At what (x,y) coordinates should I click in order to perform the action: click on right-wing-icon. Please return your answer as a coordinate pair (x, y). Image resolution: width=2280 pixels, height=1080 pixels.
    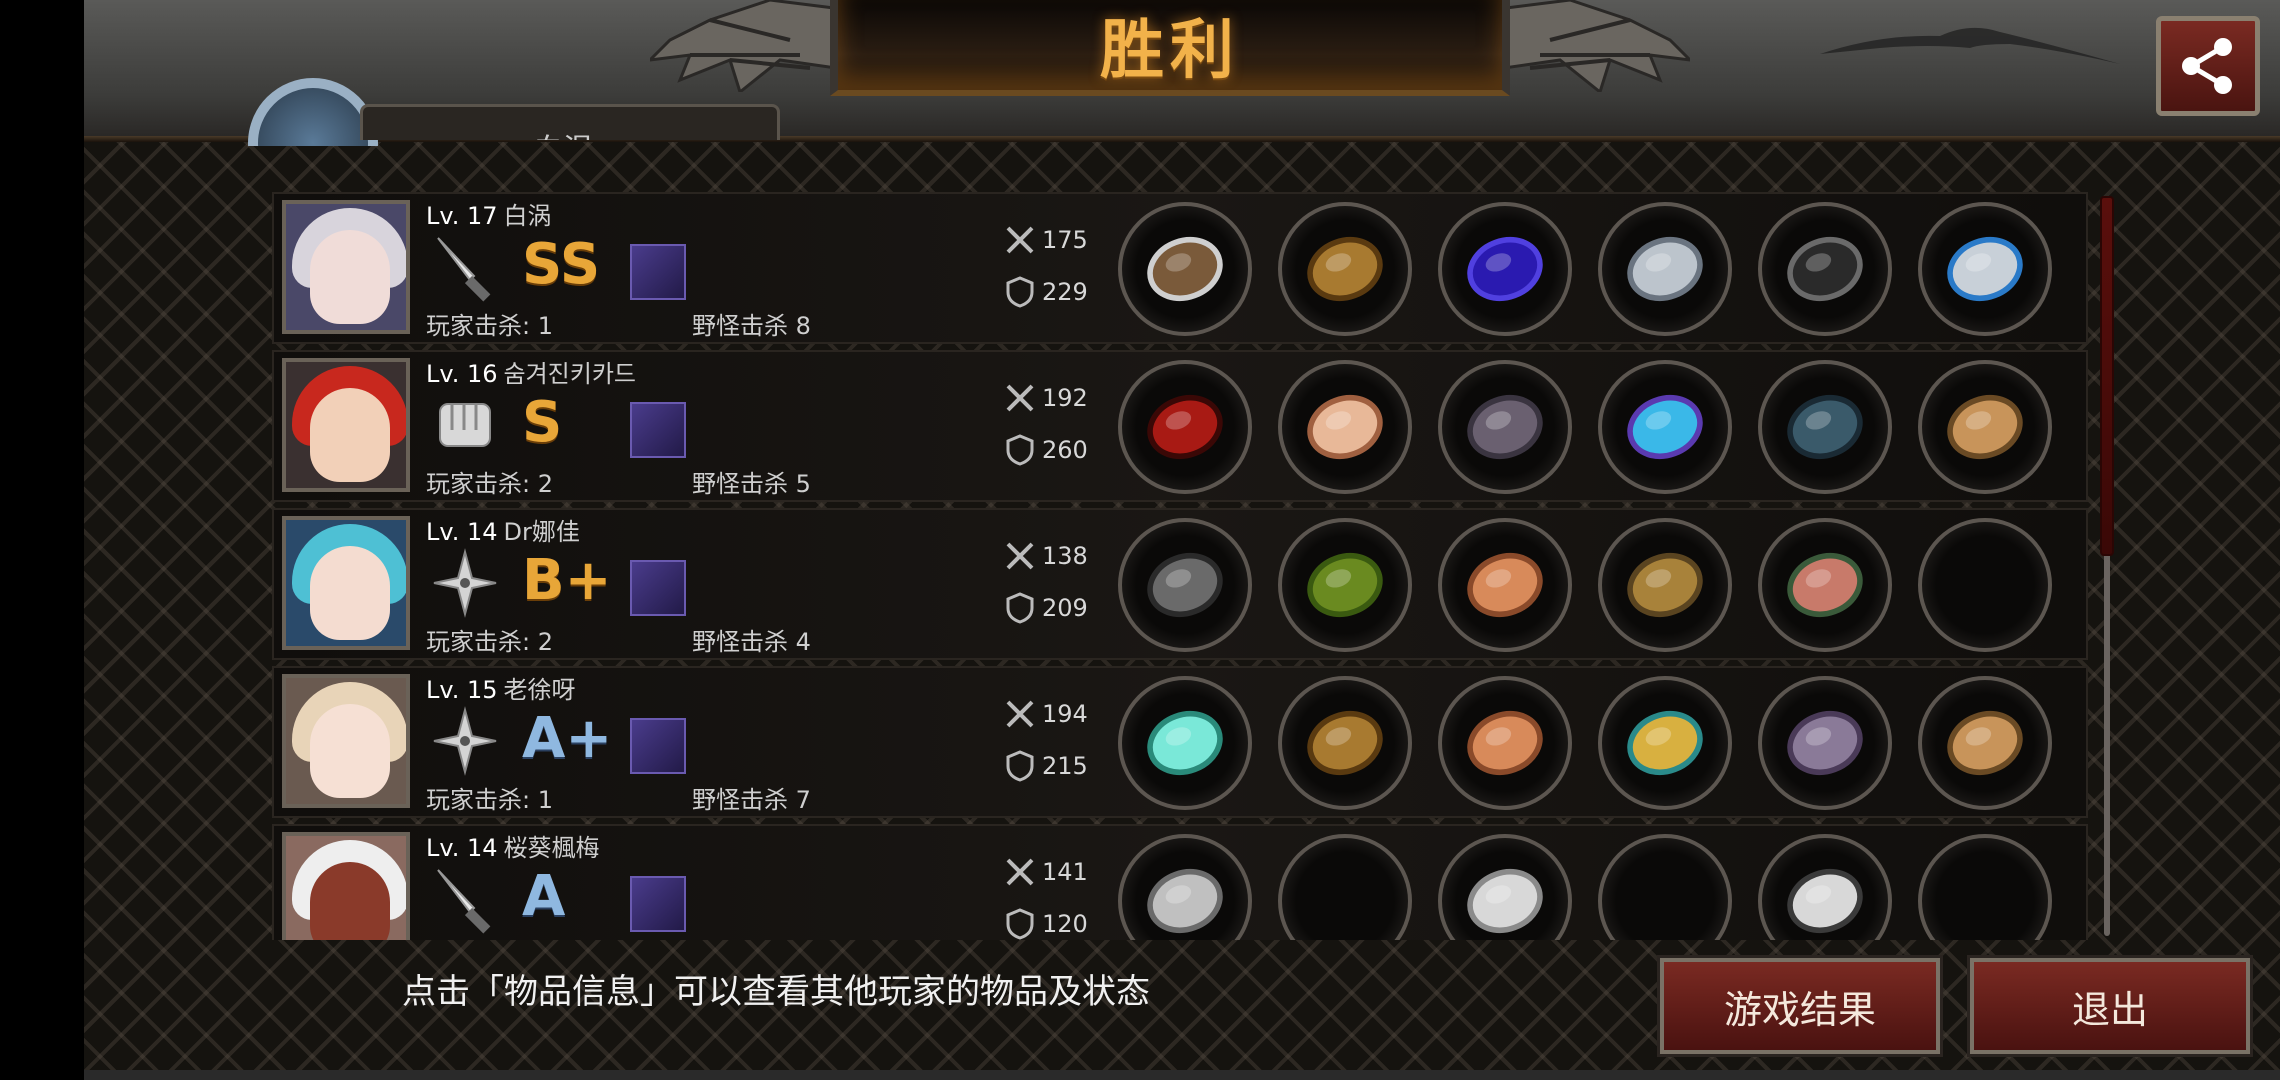
    Looking at the image, I should click on (1590, 46).